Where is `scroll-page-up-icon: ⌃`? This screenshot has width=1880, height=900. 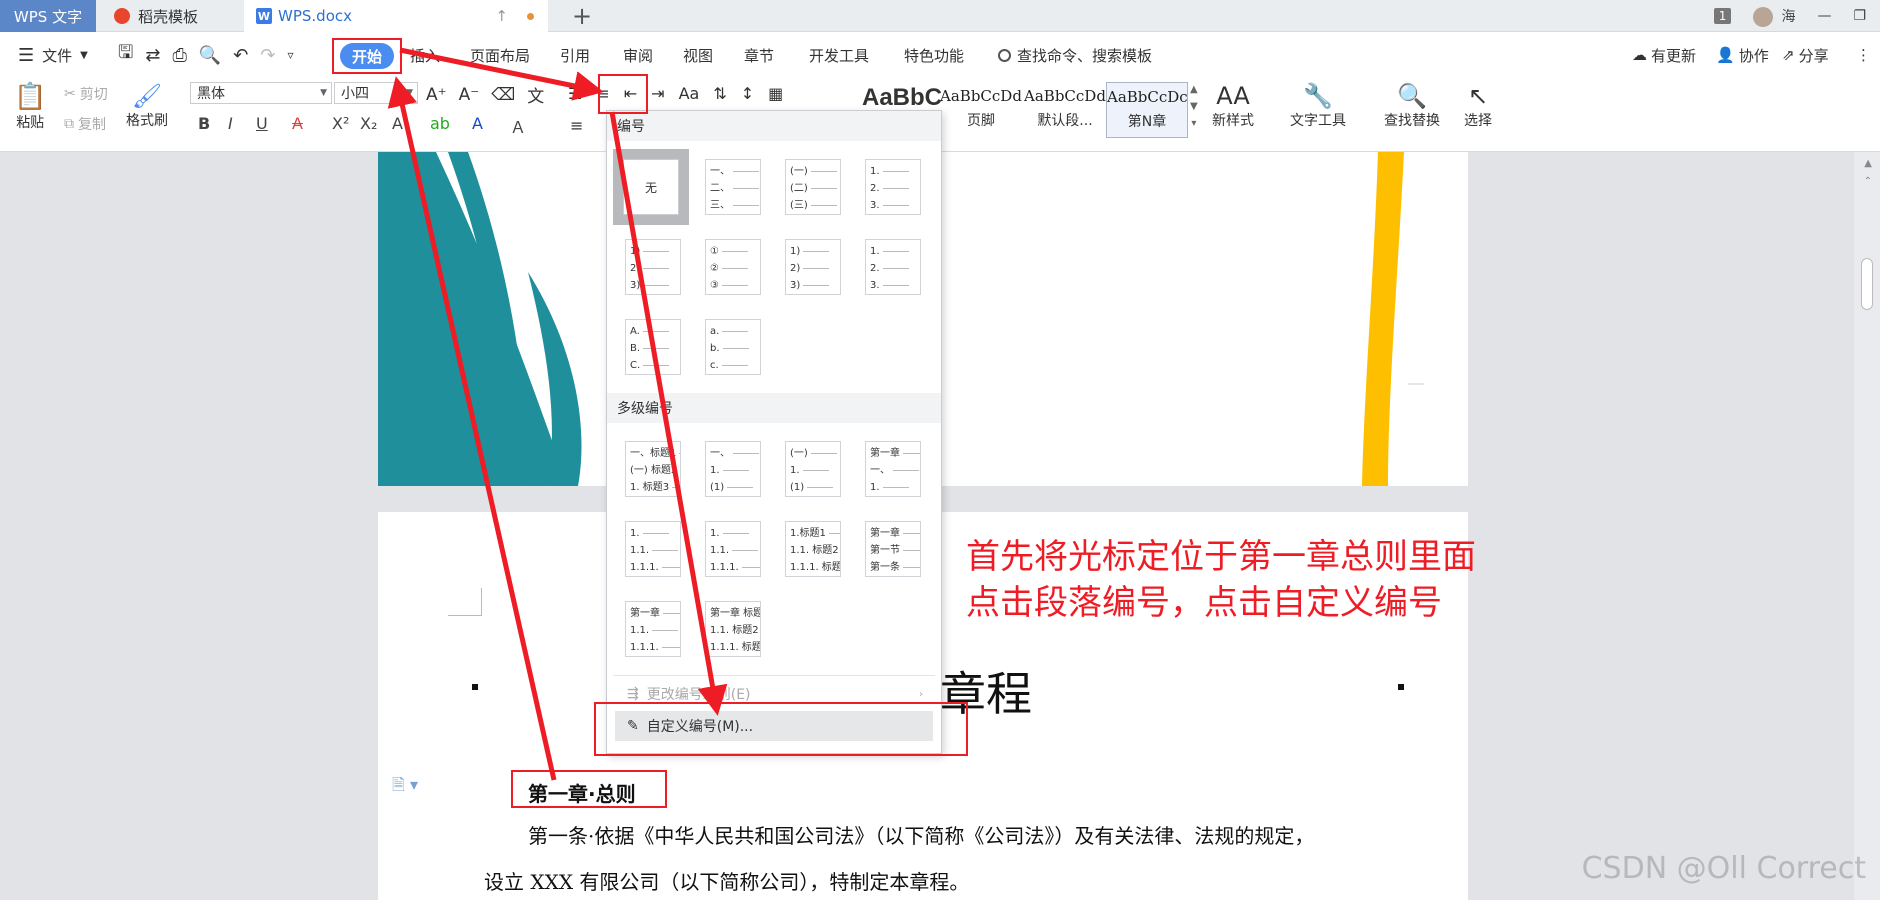
scroll-page-up-icon: ⌃ is located at coordinates (1868, 181).